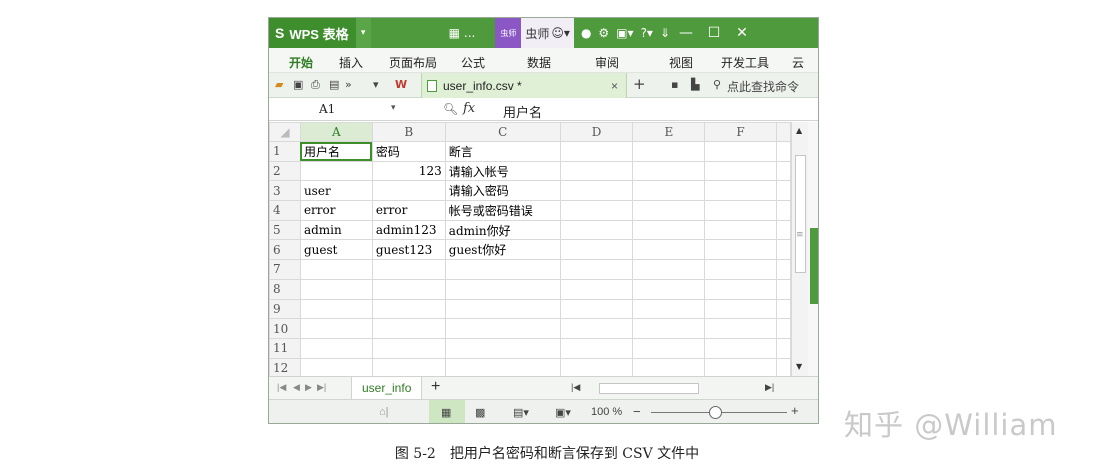 Image resolution: width=1094 pixels, height=468 pixels. I want to click on side-panel-toggle, so click(814, 266).